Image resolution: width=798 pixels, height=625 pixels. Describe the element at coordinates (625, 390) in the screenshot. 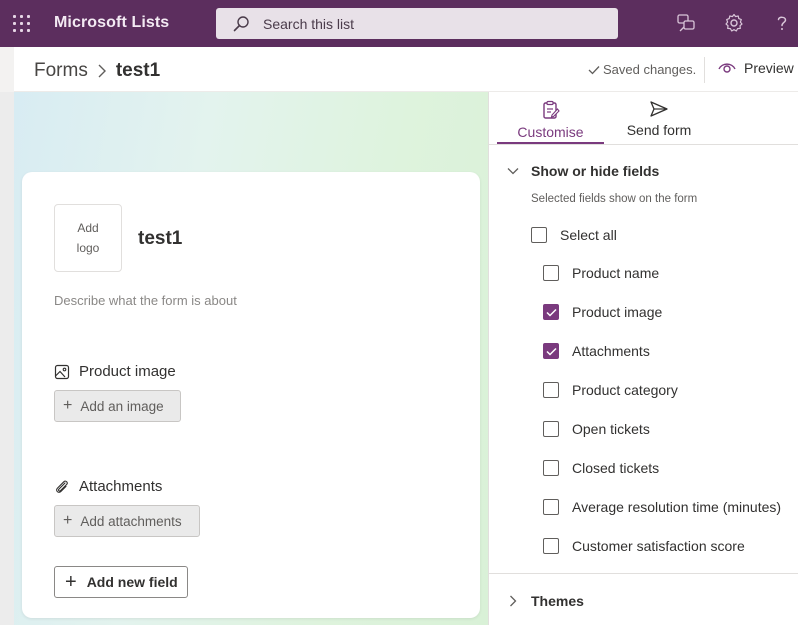

I see `field-checkbox-label: Product category` at that location.